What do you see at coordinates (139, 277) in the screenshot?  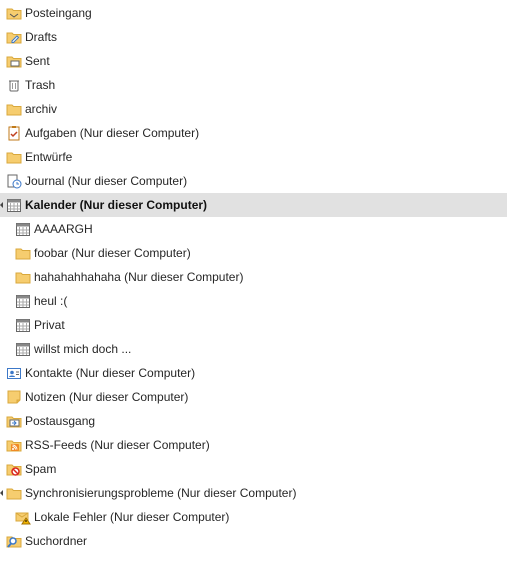 I see `folder-label: hahahahhahaha (Nur dieser Computer)` at bounding box center [139, 277].